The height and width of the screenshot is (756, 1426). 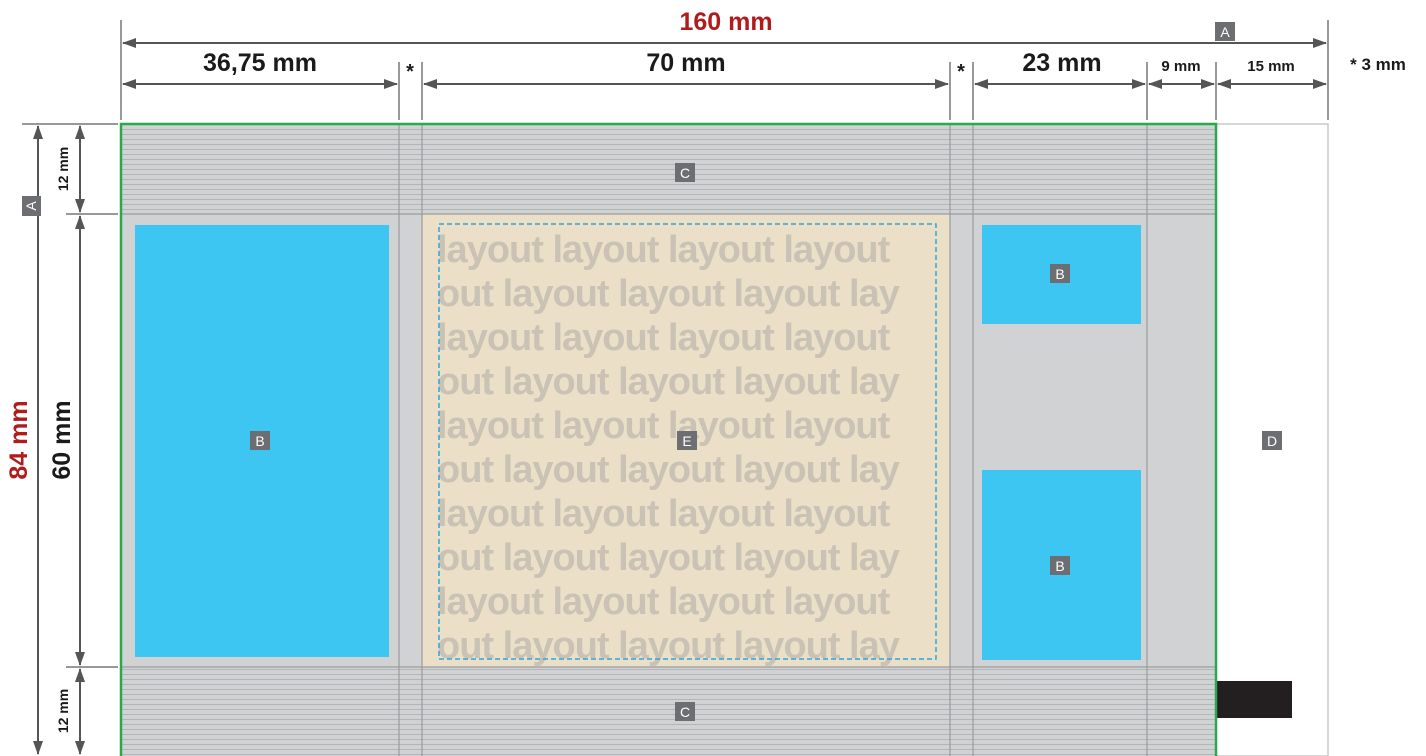 I want to click on badge-b-left: B, so click(x=260, y=440).